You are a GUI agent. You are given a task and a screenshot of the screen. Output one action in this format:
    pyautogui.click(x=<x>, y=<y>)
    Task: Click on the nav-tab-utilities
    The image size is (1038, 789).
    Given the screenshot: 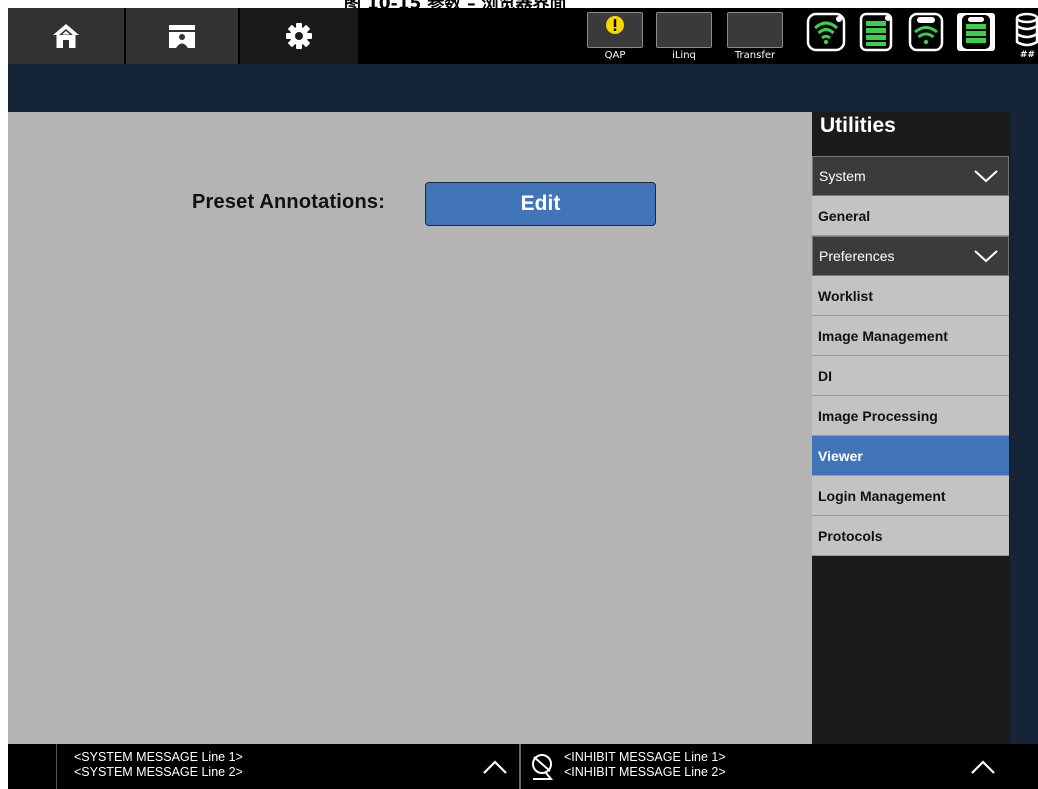 What is the action you would take?
    pyautogui.click(x=299, y=36)
    